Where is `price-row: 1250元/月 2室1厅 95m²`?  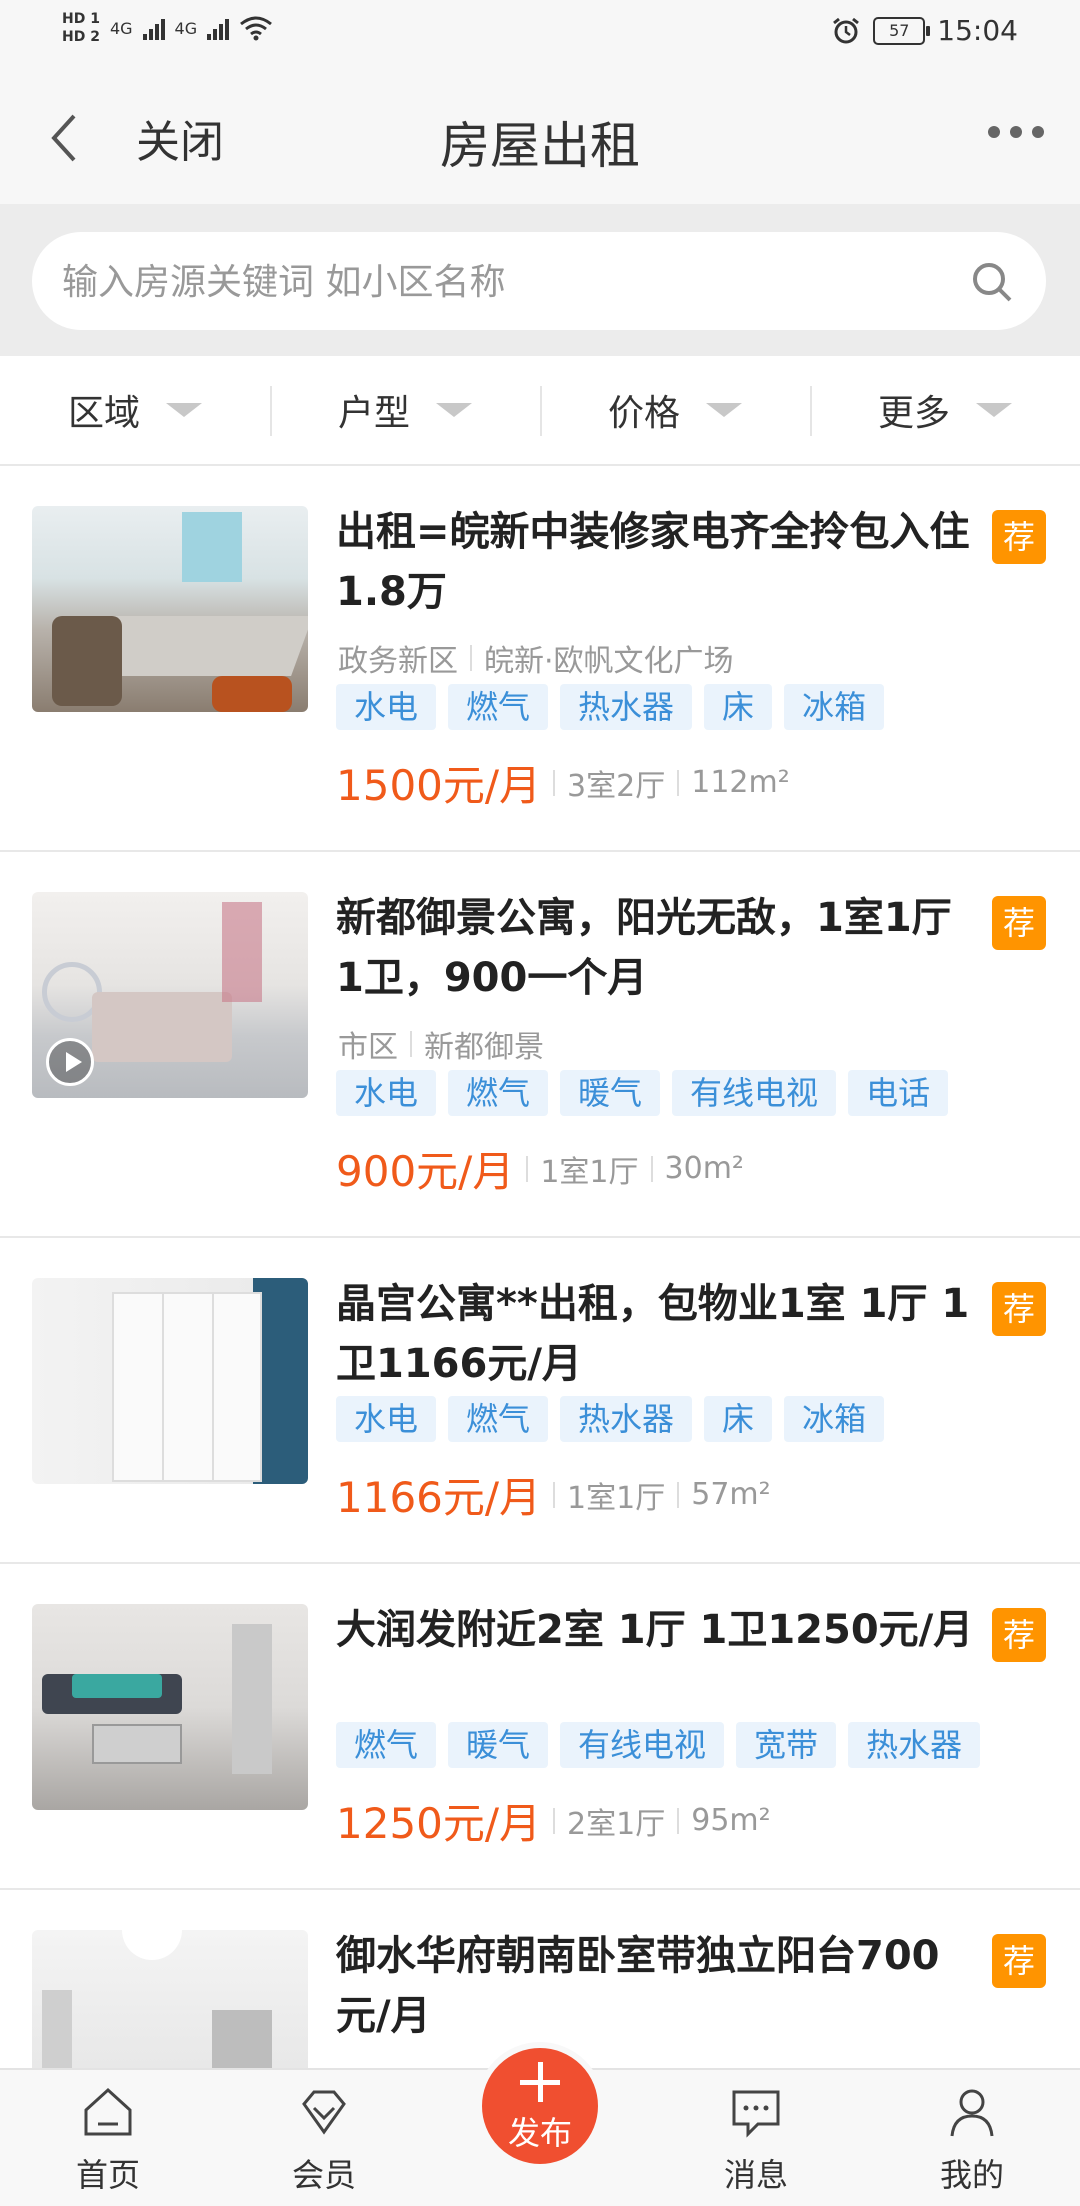 price-row: 1250元/月 2室1厅 95m² is located at coordinates (553, 1820).